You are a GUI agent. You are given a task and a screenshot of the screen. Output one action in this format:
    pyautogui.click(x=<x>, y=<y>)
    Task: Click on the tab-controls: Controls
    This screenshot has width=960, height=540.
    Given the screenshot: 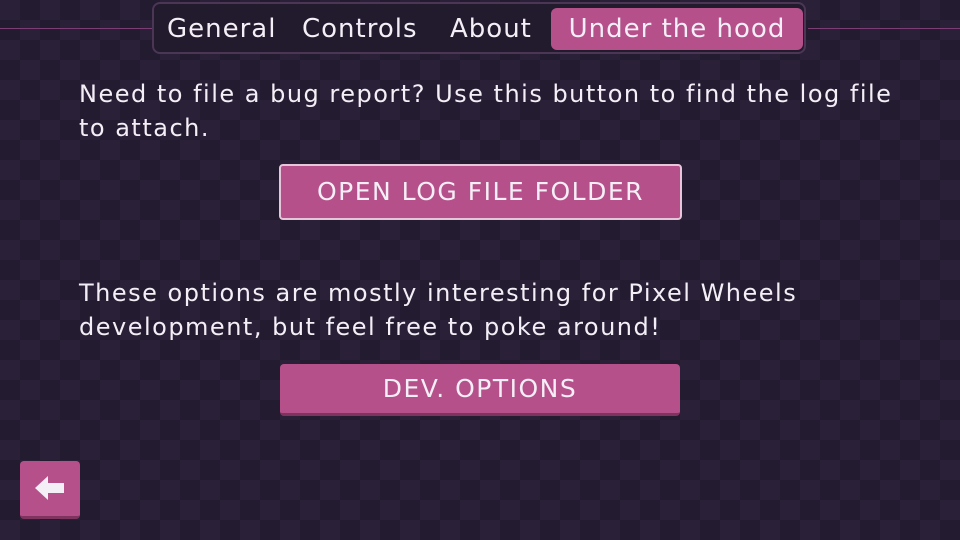 What is the action you would take?
    pyautogui.click(x=360, y=29)
    